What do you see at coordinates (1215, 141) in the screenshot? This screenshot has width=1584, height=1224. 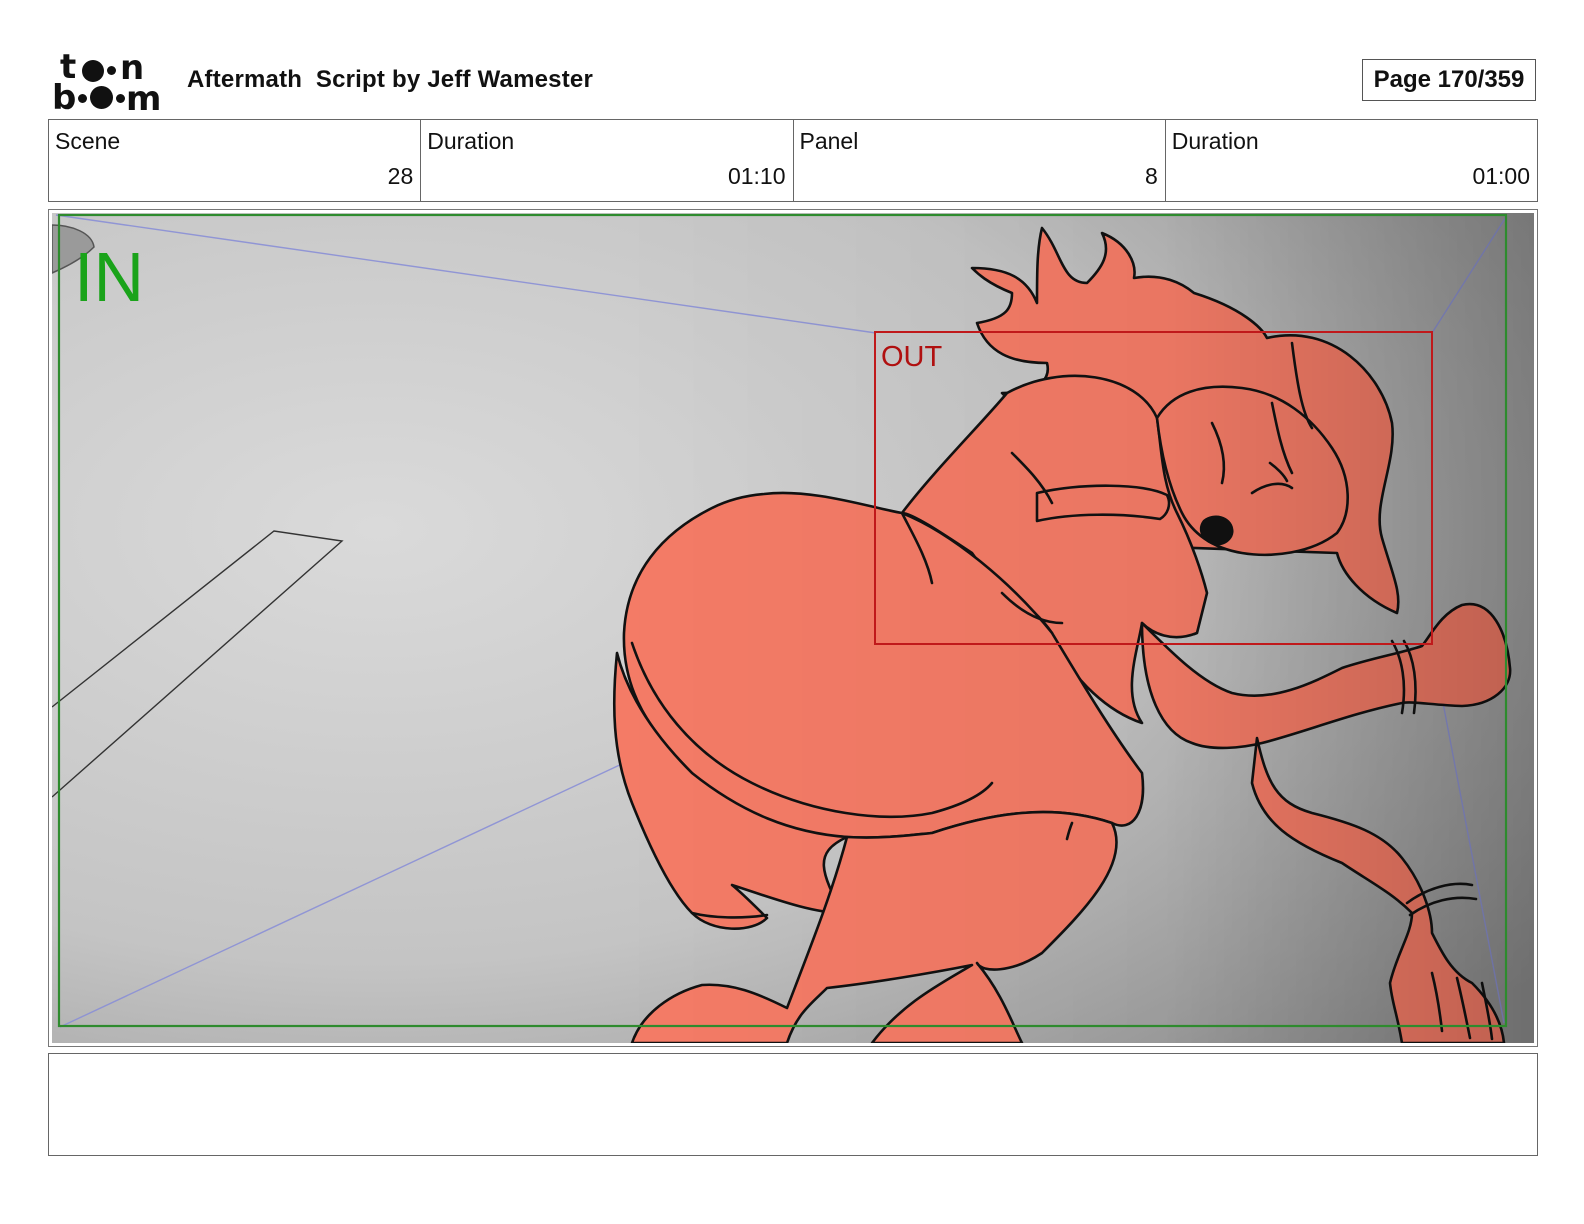 I see `panel-duration-label: Duration` at bounding box center [1215, 141].